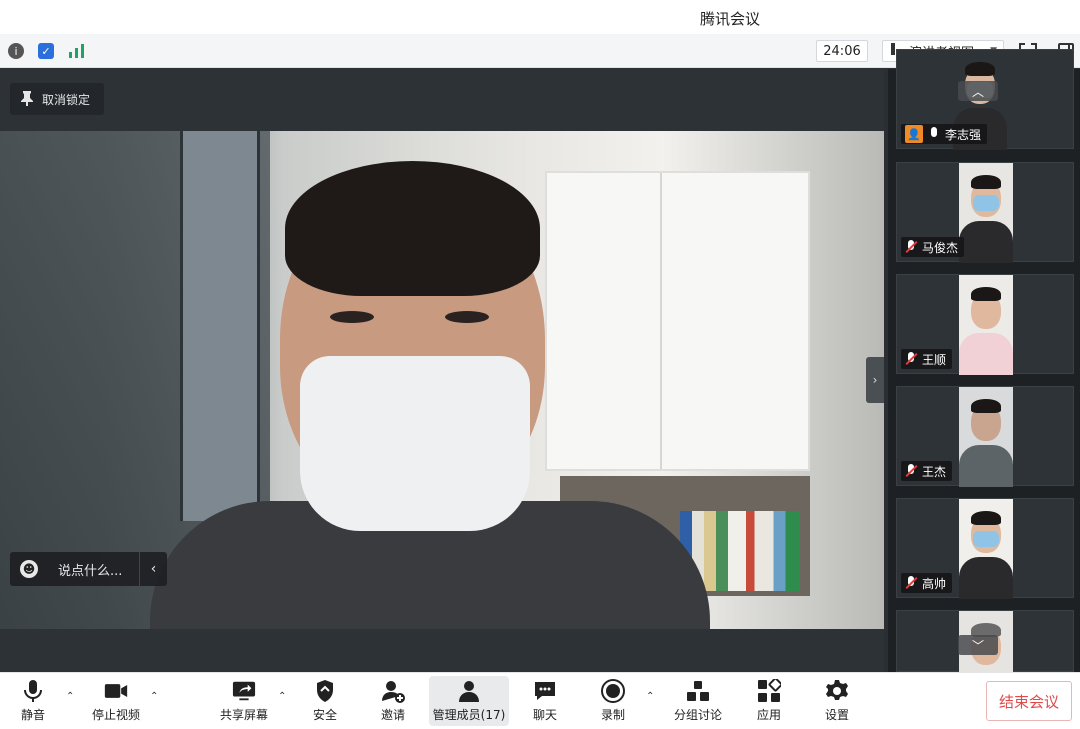  I want to click on unpin-button: 取消锁定, so click(57, 99).